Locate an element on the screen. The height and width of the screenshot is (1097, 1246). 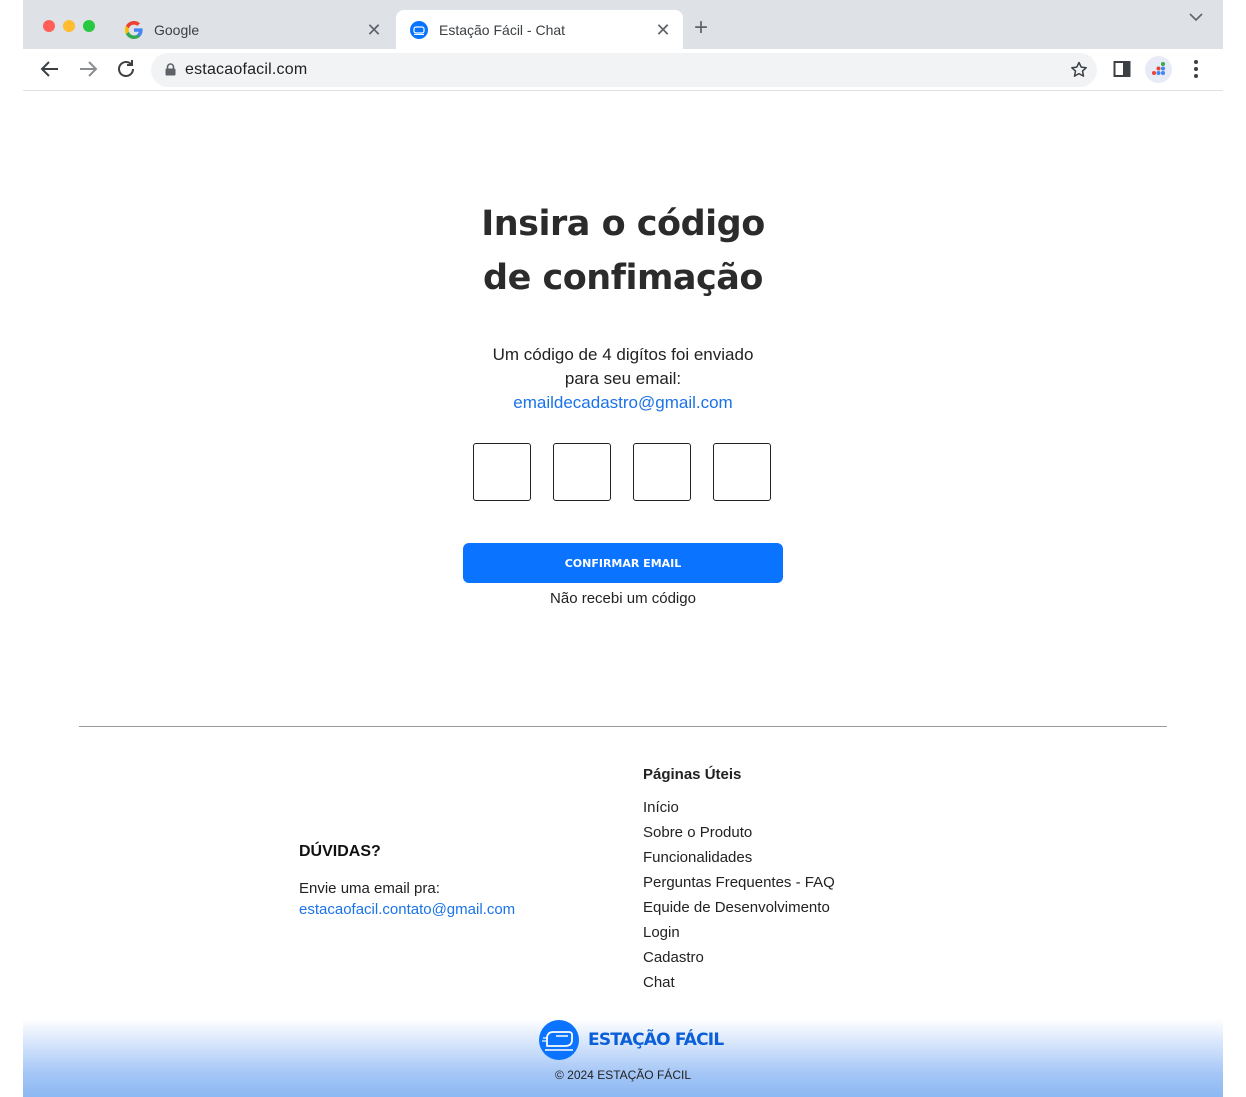
brand-logo: ESTAÇÃO FÁCIL is located at coordinates (631, 1040).